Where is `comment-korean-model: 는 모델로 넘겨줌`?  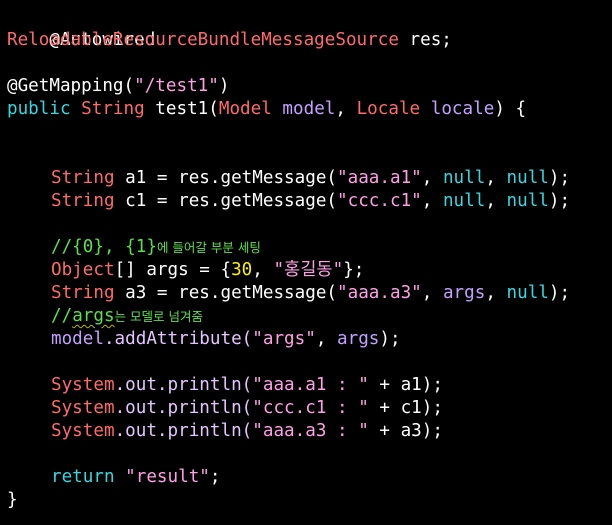
comment-korean-model: 는 모델로 넘겨줌 is located at coordinates (159, 316).